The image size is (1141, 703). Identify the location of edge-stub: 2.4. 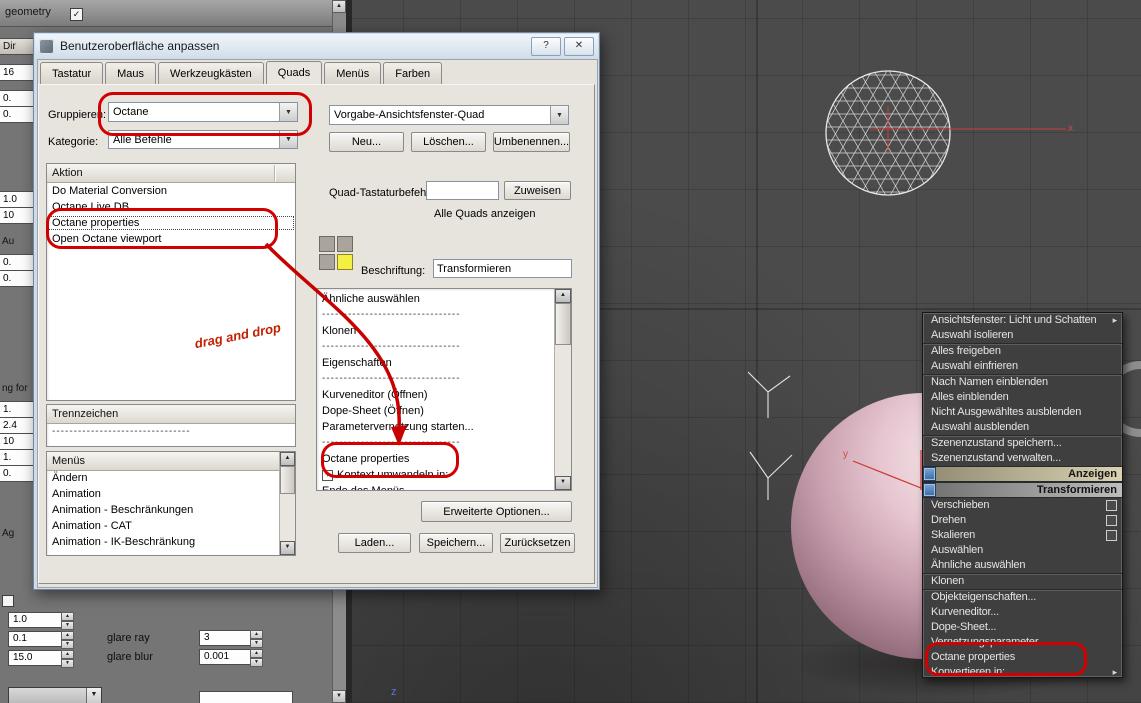
(18, 425).